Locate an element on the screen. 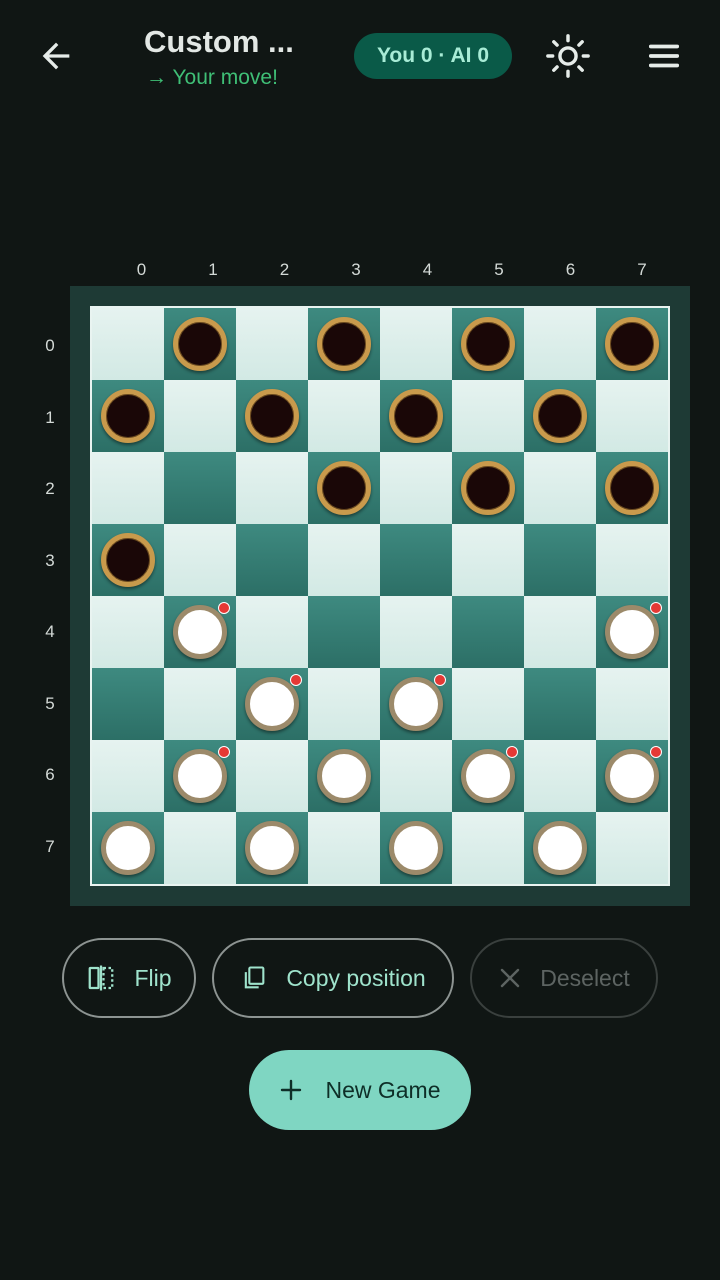 The image size is (720, 1280). menu-button is located at coordinates (664, 56).